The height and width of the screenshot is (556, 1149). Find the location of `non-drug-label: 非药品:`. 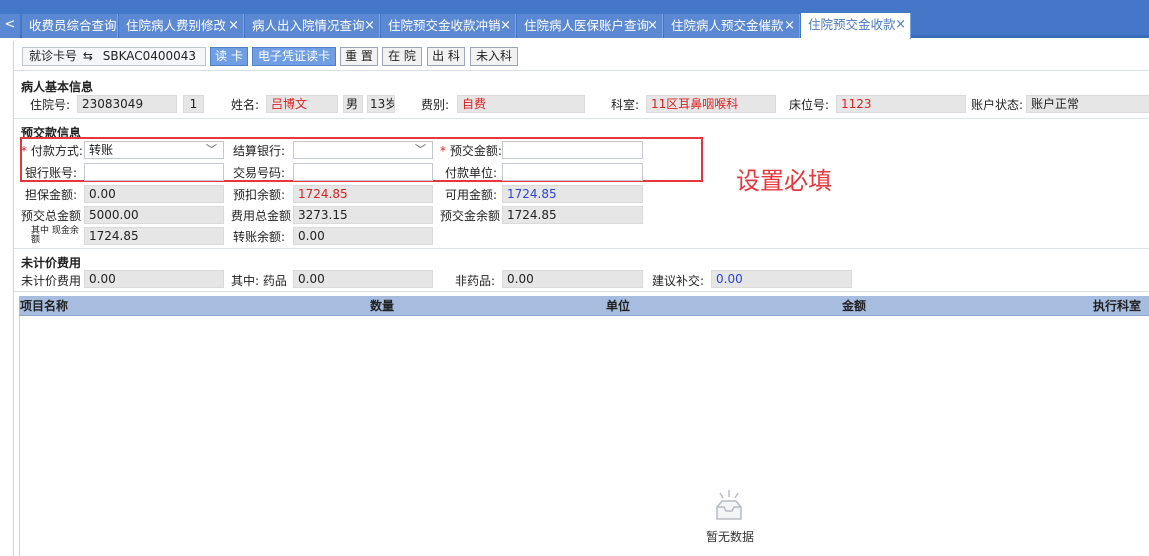

non-drug-label: 非药品: is located at coordinates (475, 281).